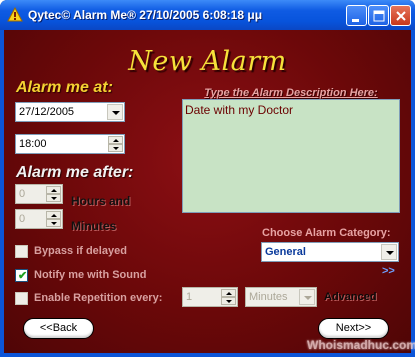 The height and width of the screenshot is (357, 415). I want to click on category-select: General, so click(330, 252).